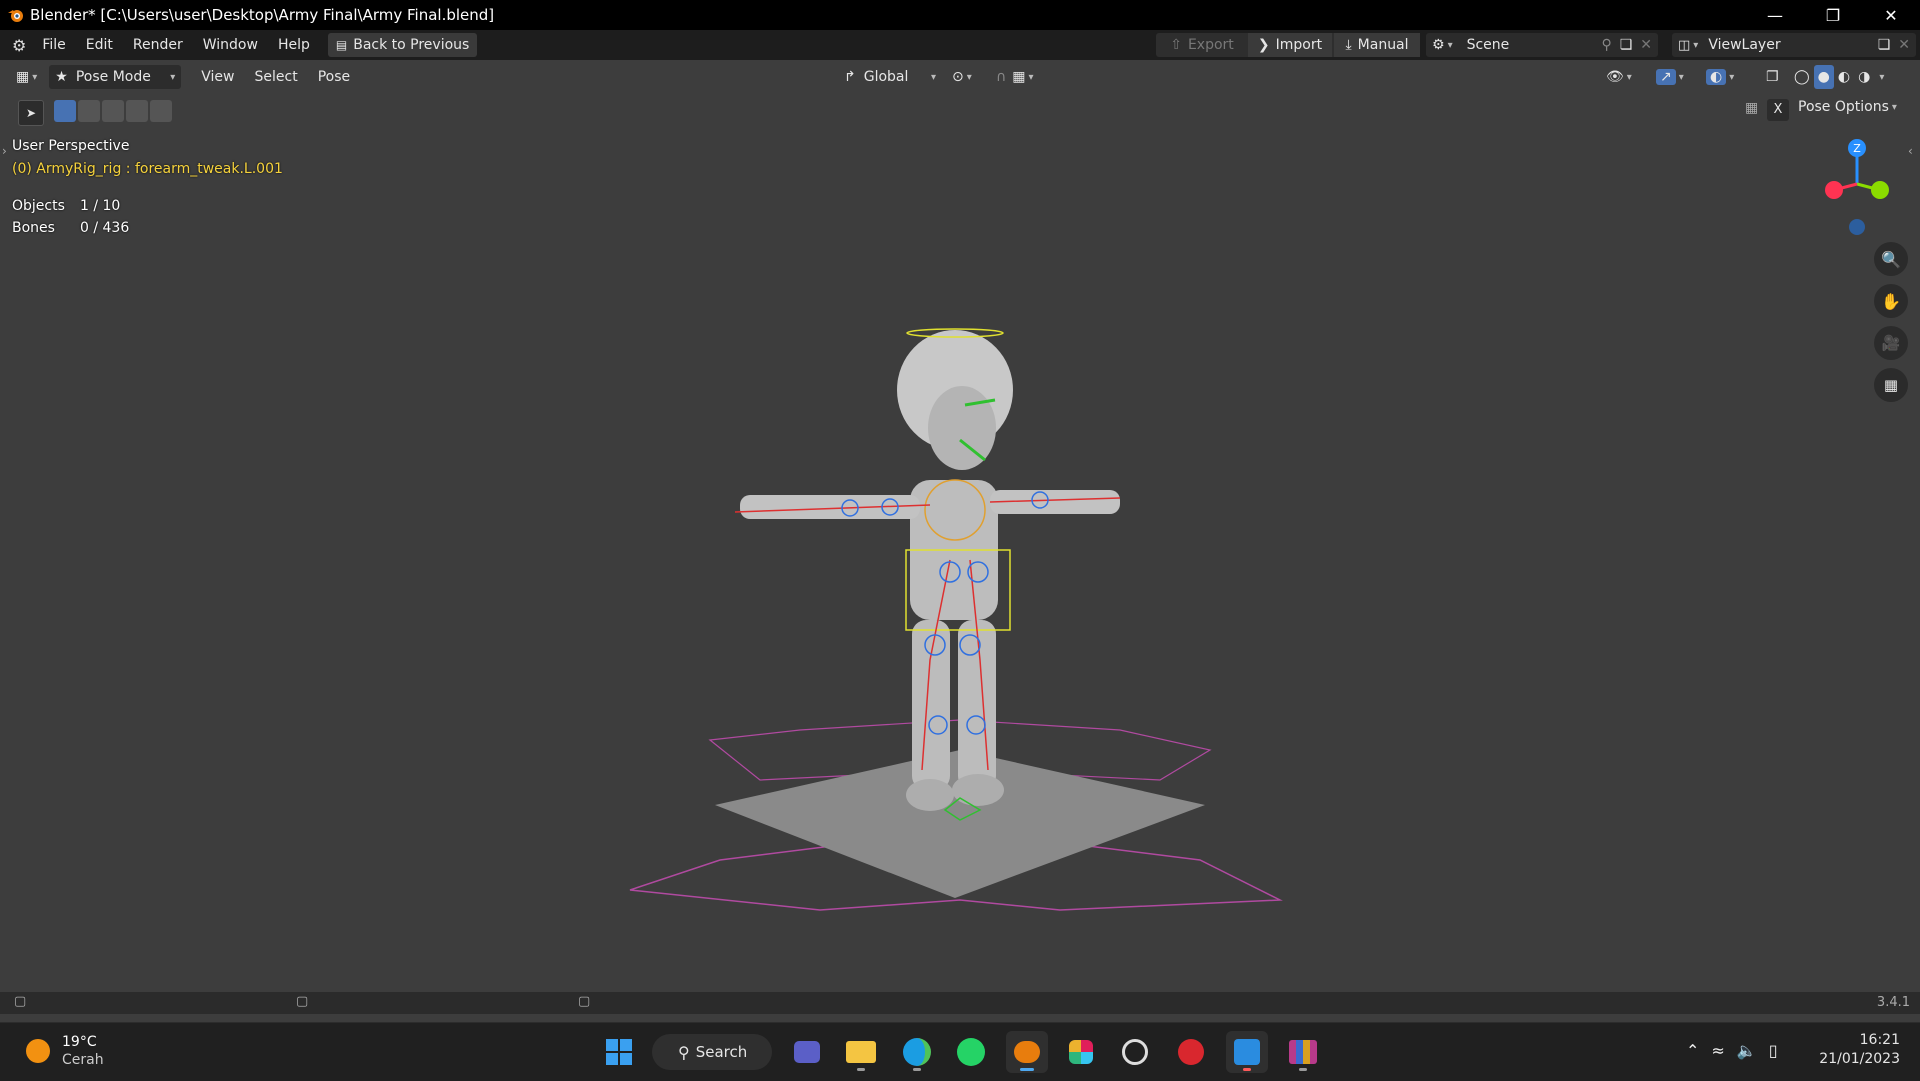 This screenshot has height=1081, width=1920. I want to click on archive-icon, so click(1303, 1052).